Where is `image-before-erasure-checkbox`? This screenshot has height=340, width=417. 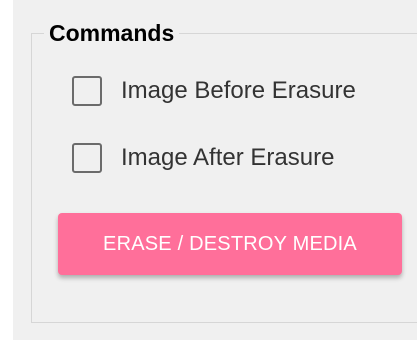 image-before-erasure-checkbox is located at coordinates (87, 91).